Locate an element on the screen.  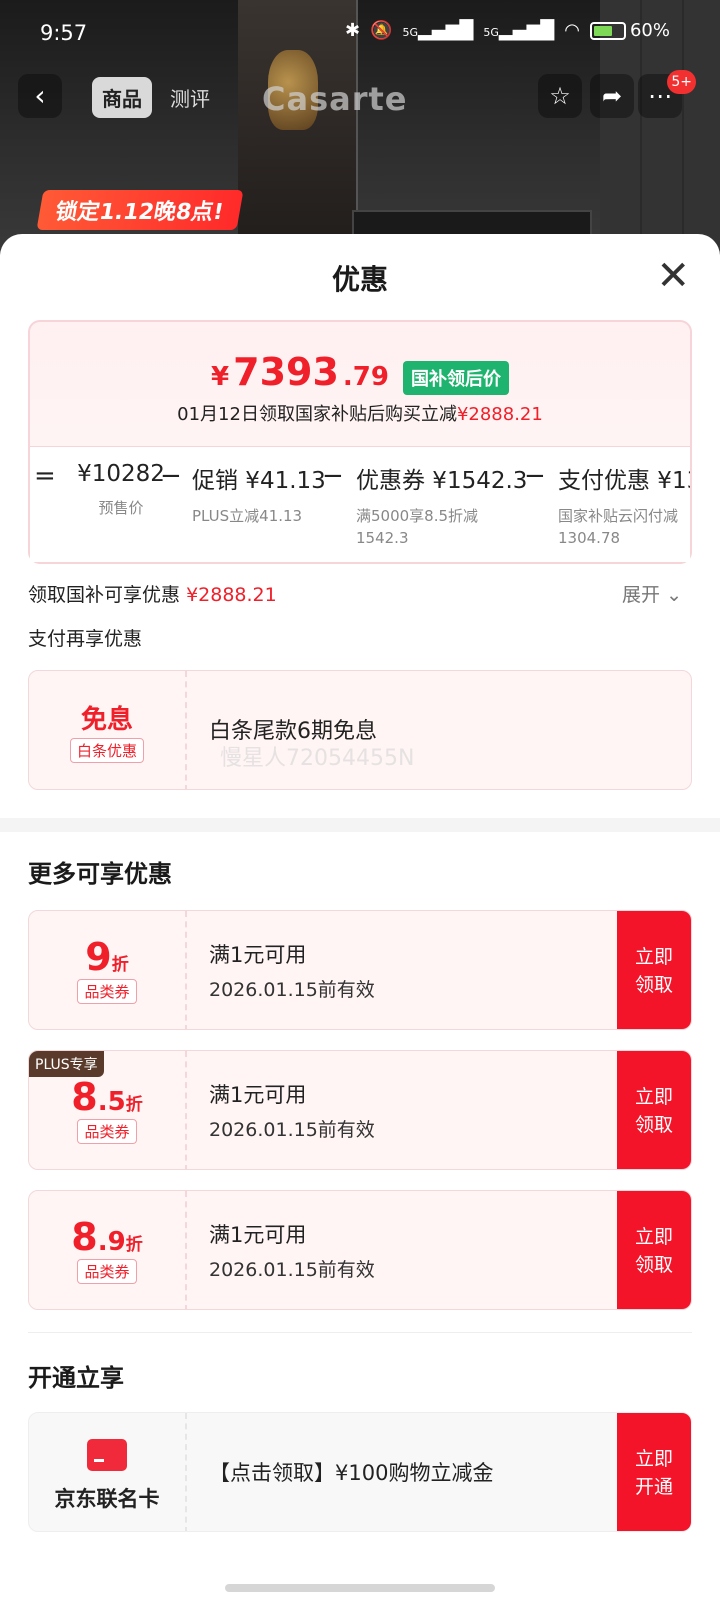
home-indicator is located at coordinates (360, 1588).